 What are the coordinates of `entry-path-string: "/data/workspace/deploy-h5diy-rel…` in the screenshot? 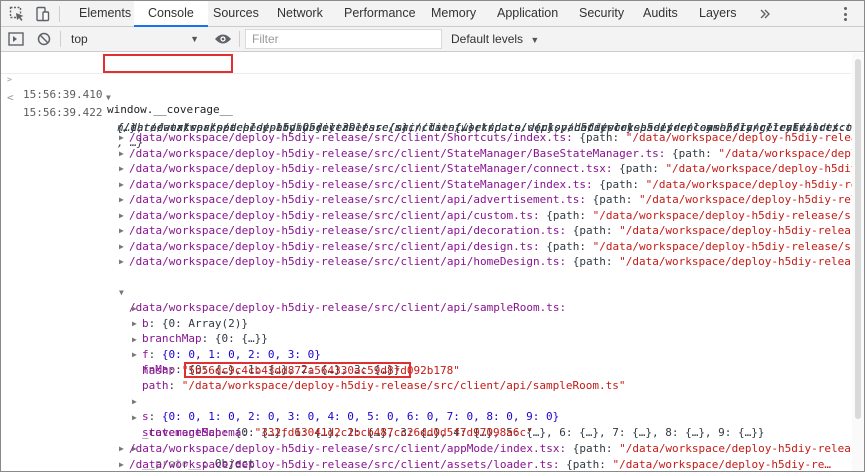 It's located at (751, 199).